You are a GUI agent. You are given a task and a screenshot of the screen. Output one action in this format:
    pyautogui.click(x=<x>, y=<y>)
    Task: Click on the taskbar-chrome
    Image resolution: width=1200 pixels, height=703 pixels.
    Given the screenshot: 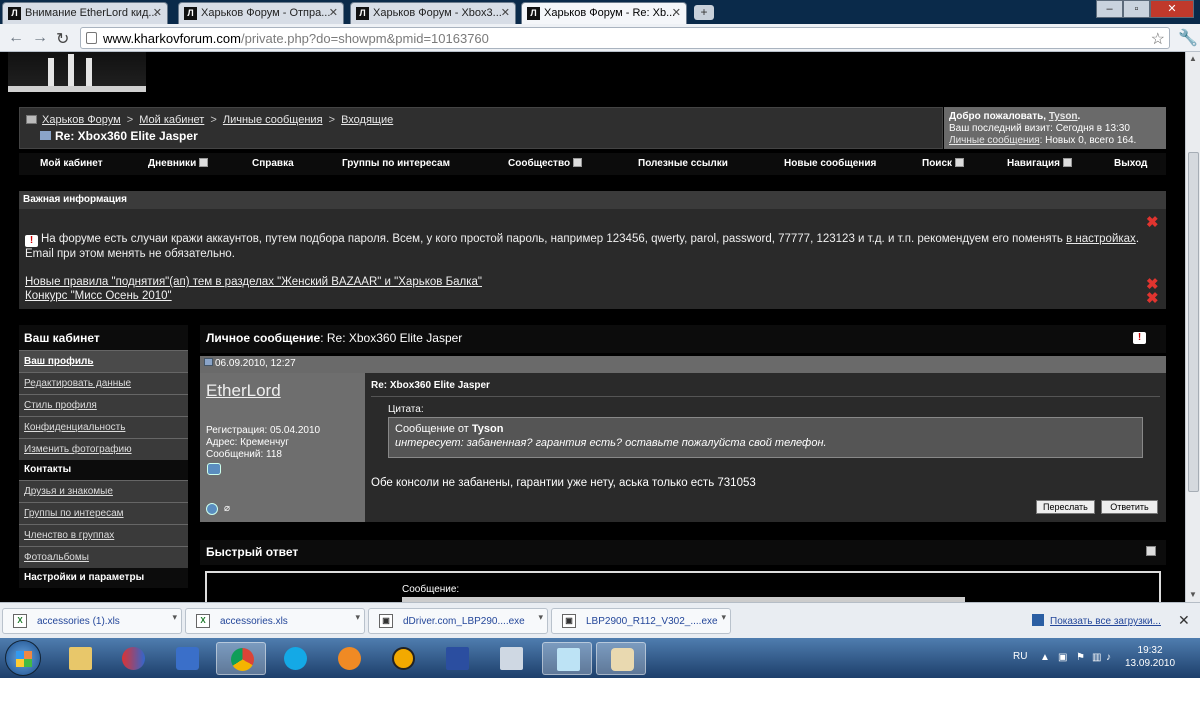 What is the action you would take?
    pyautogui.click(x=241, y=658)
    